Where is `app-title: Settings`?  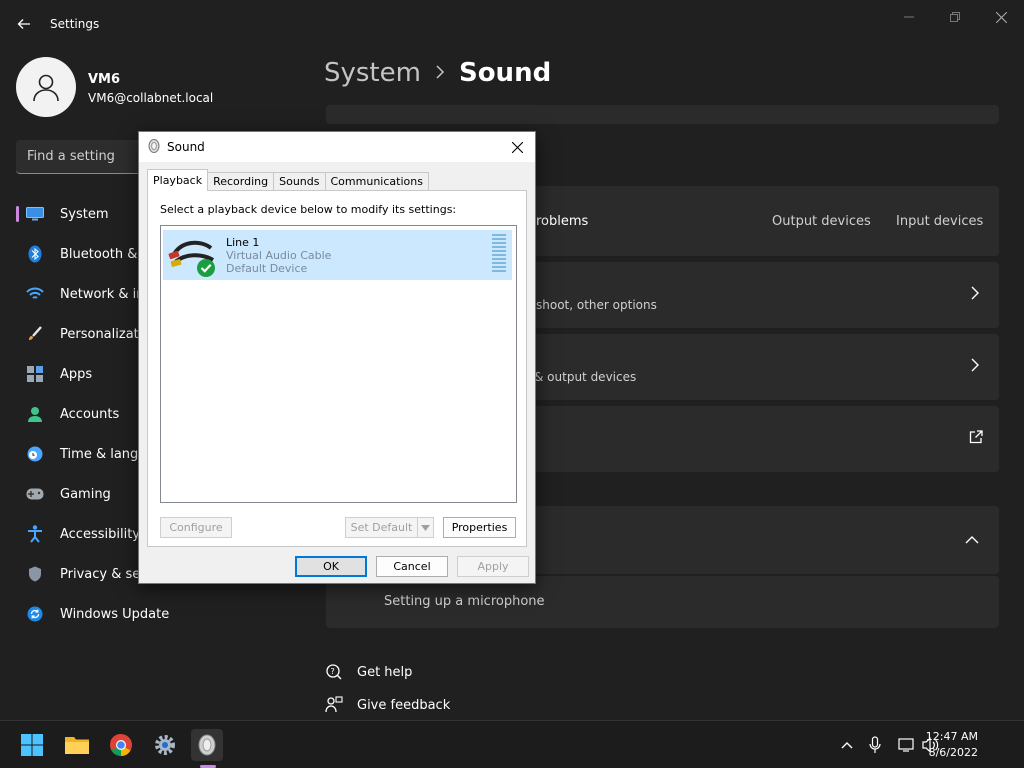 app-title: Settings is located at coordinates (75, 24).